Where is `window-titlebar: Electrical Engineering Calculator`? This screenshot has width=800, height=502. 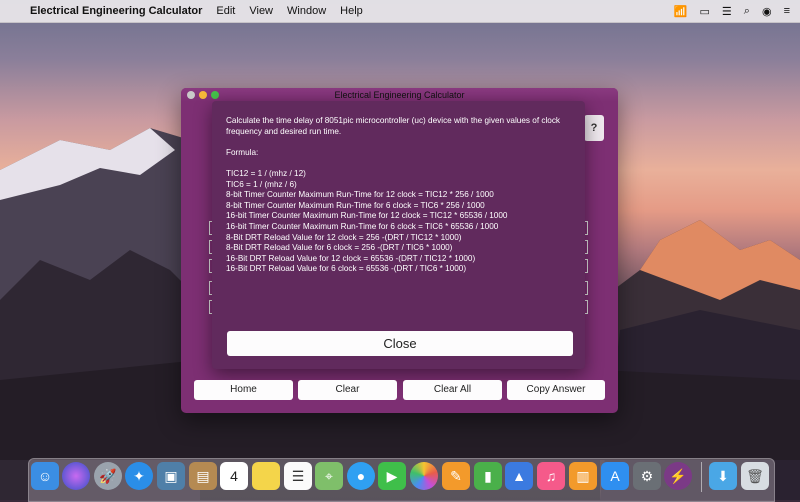 window-titlebar: Electrical Engineering Calculator is located at coordinates (399, 95).